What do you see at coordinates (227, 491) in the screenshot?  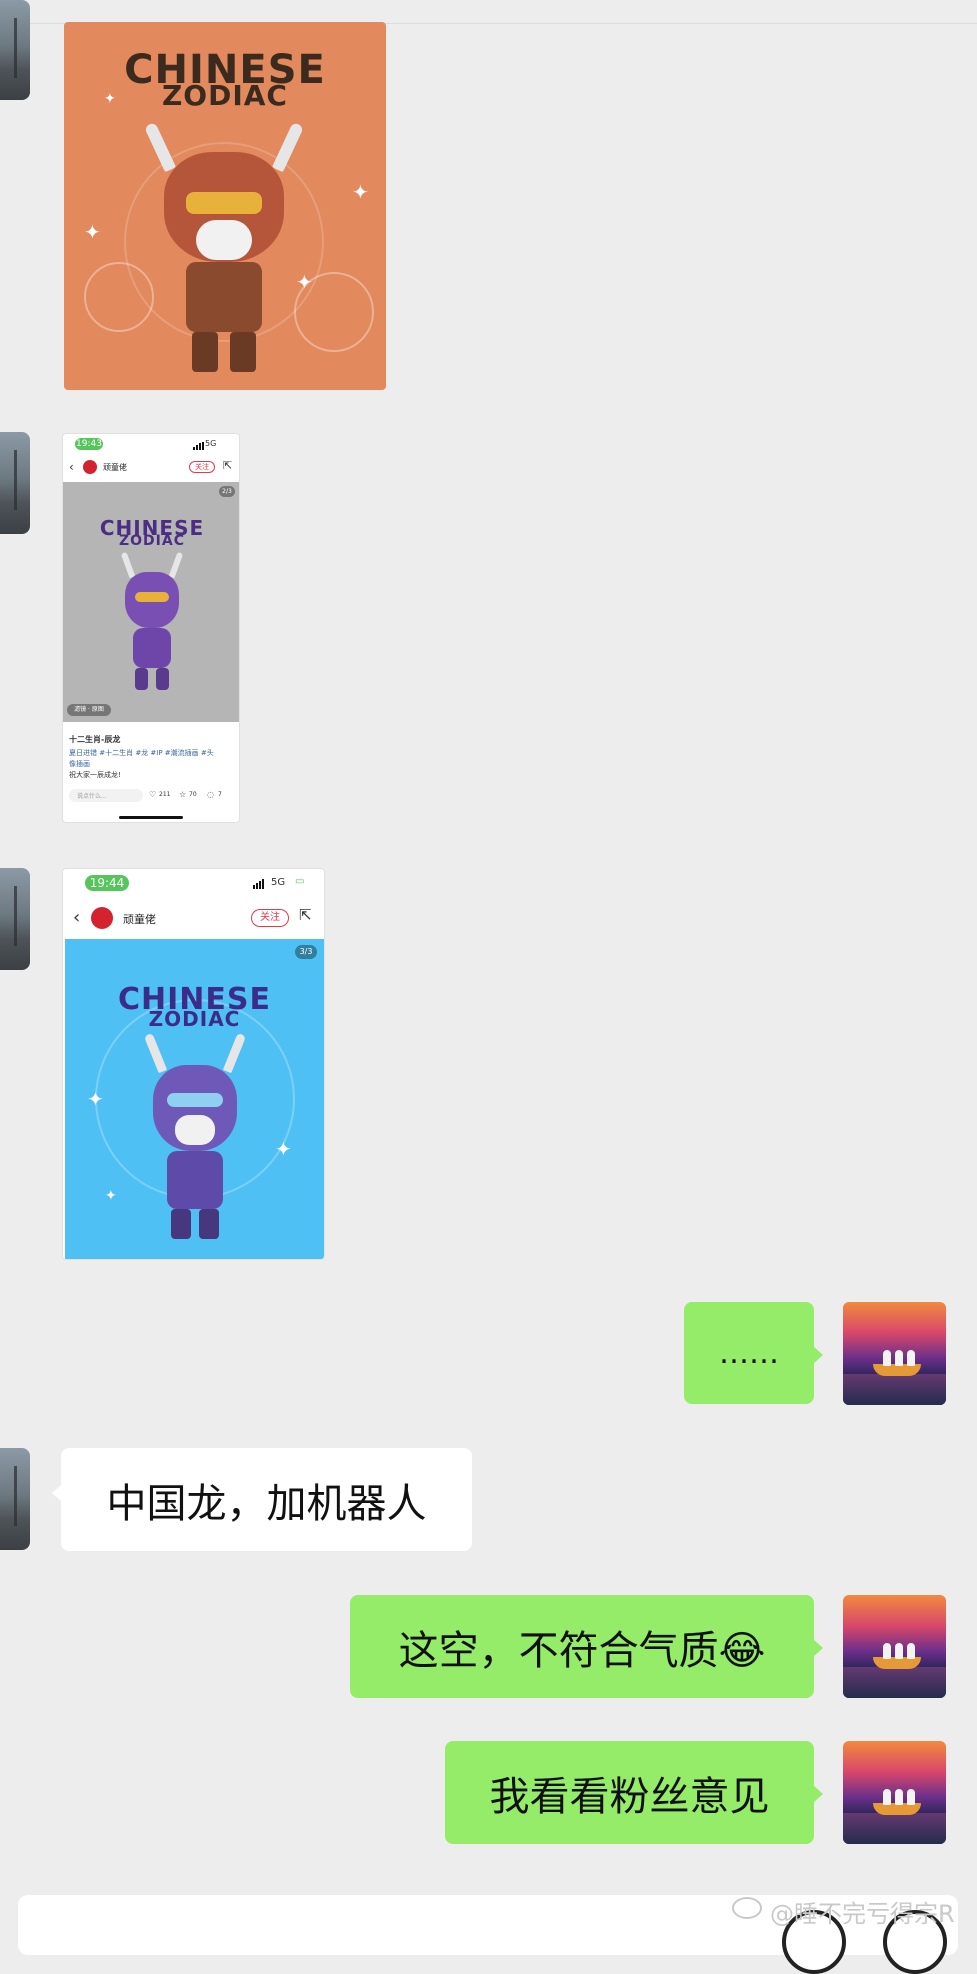 I see `image-counter: 2/3` at bounding box center [227, 491].